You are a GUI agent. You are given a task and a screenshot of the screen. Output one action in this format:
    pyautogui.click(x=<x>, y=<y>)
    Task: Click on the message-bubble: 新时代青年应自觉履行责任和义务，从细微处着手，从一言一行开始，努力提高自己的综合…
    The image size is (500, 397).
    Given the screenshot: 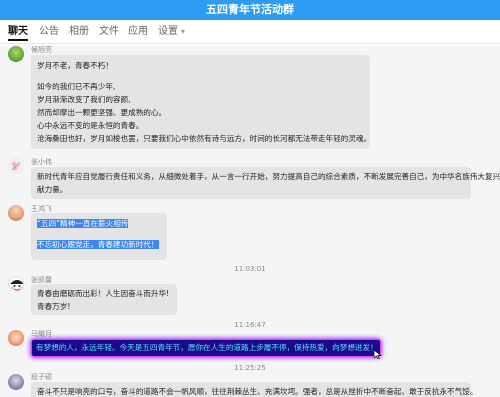 What is the action you would take?
    pyautogui.click(x=265, y=183)
    